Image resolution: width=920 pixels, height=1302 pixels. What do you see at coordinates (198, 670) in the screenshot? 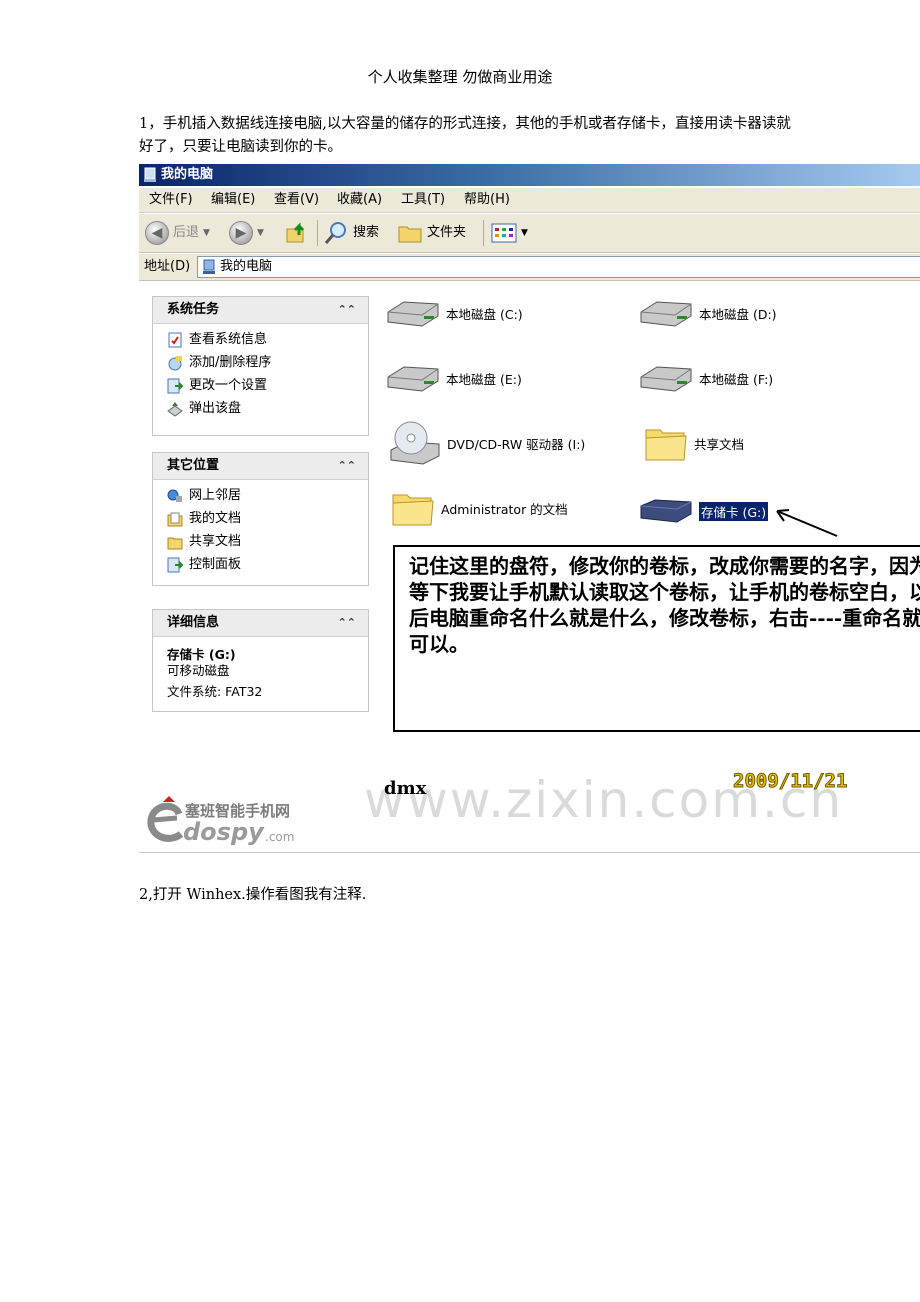
I see `details-type: 可移动磁盘` at bounding box center [198, 670].